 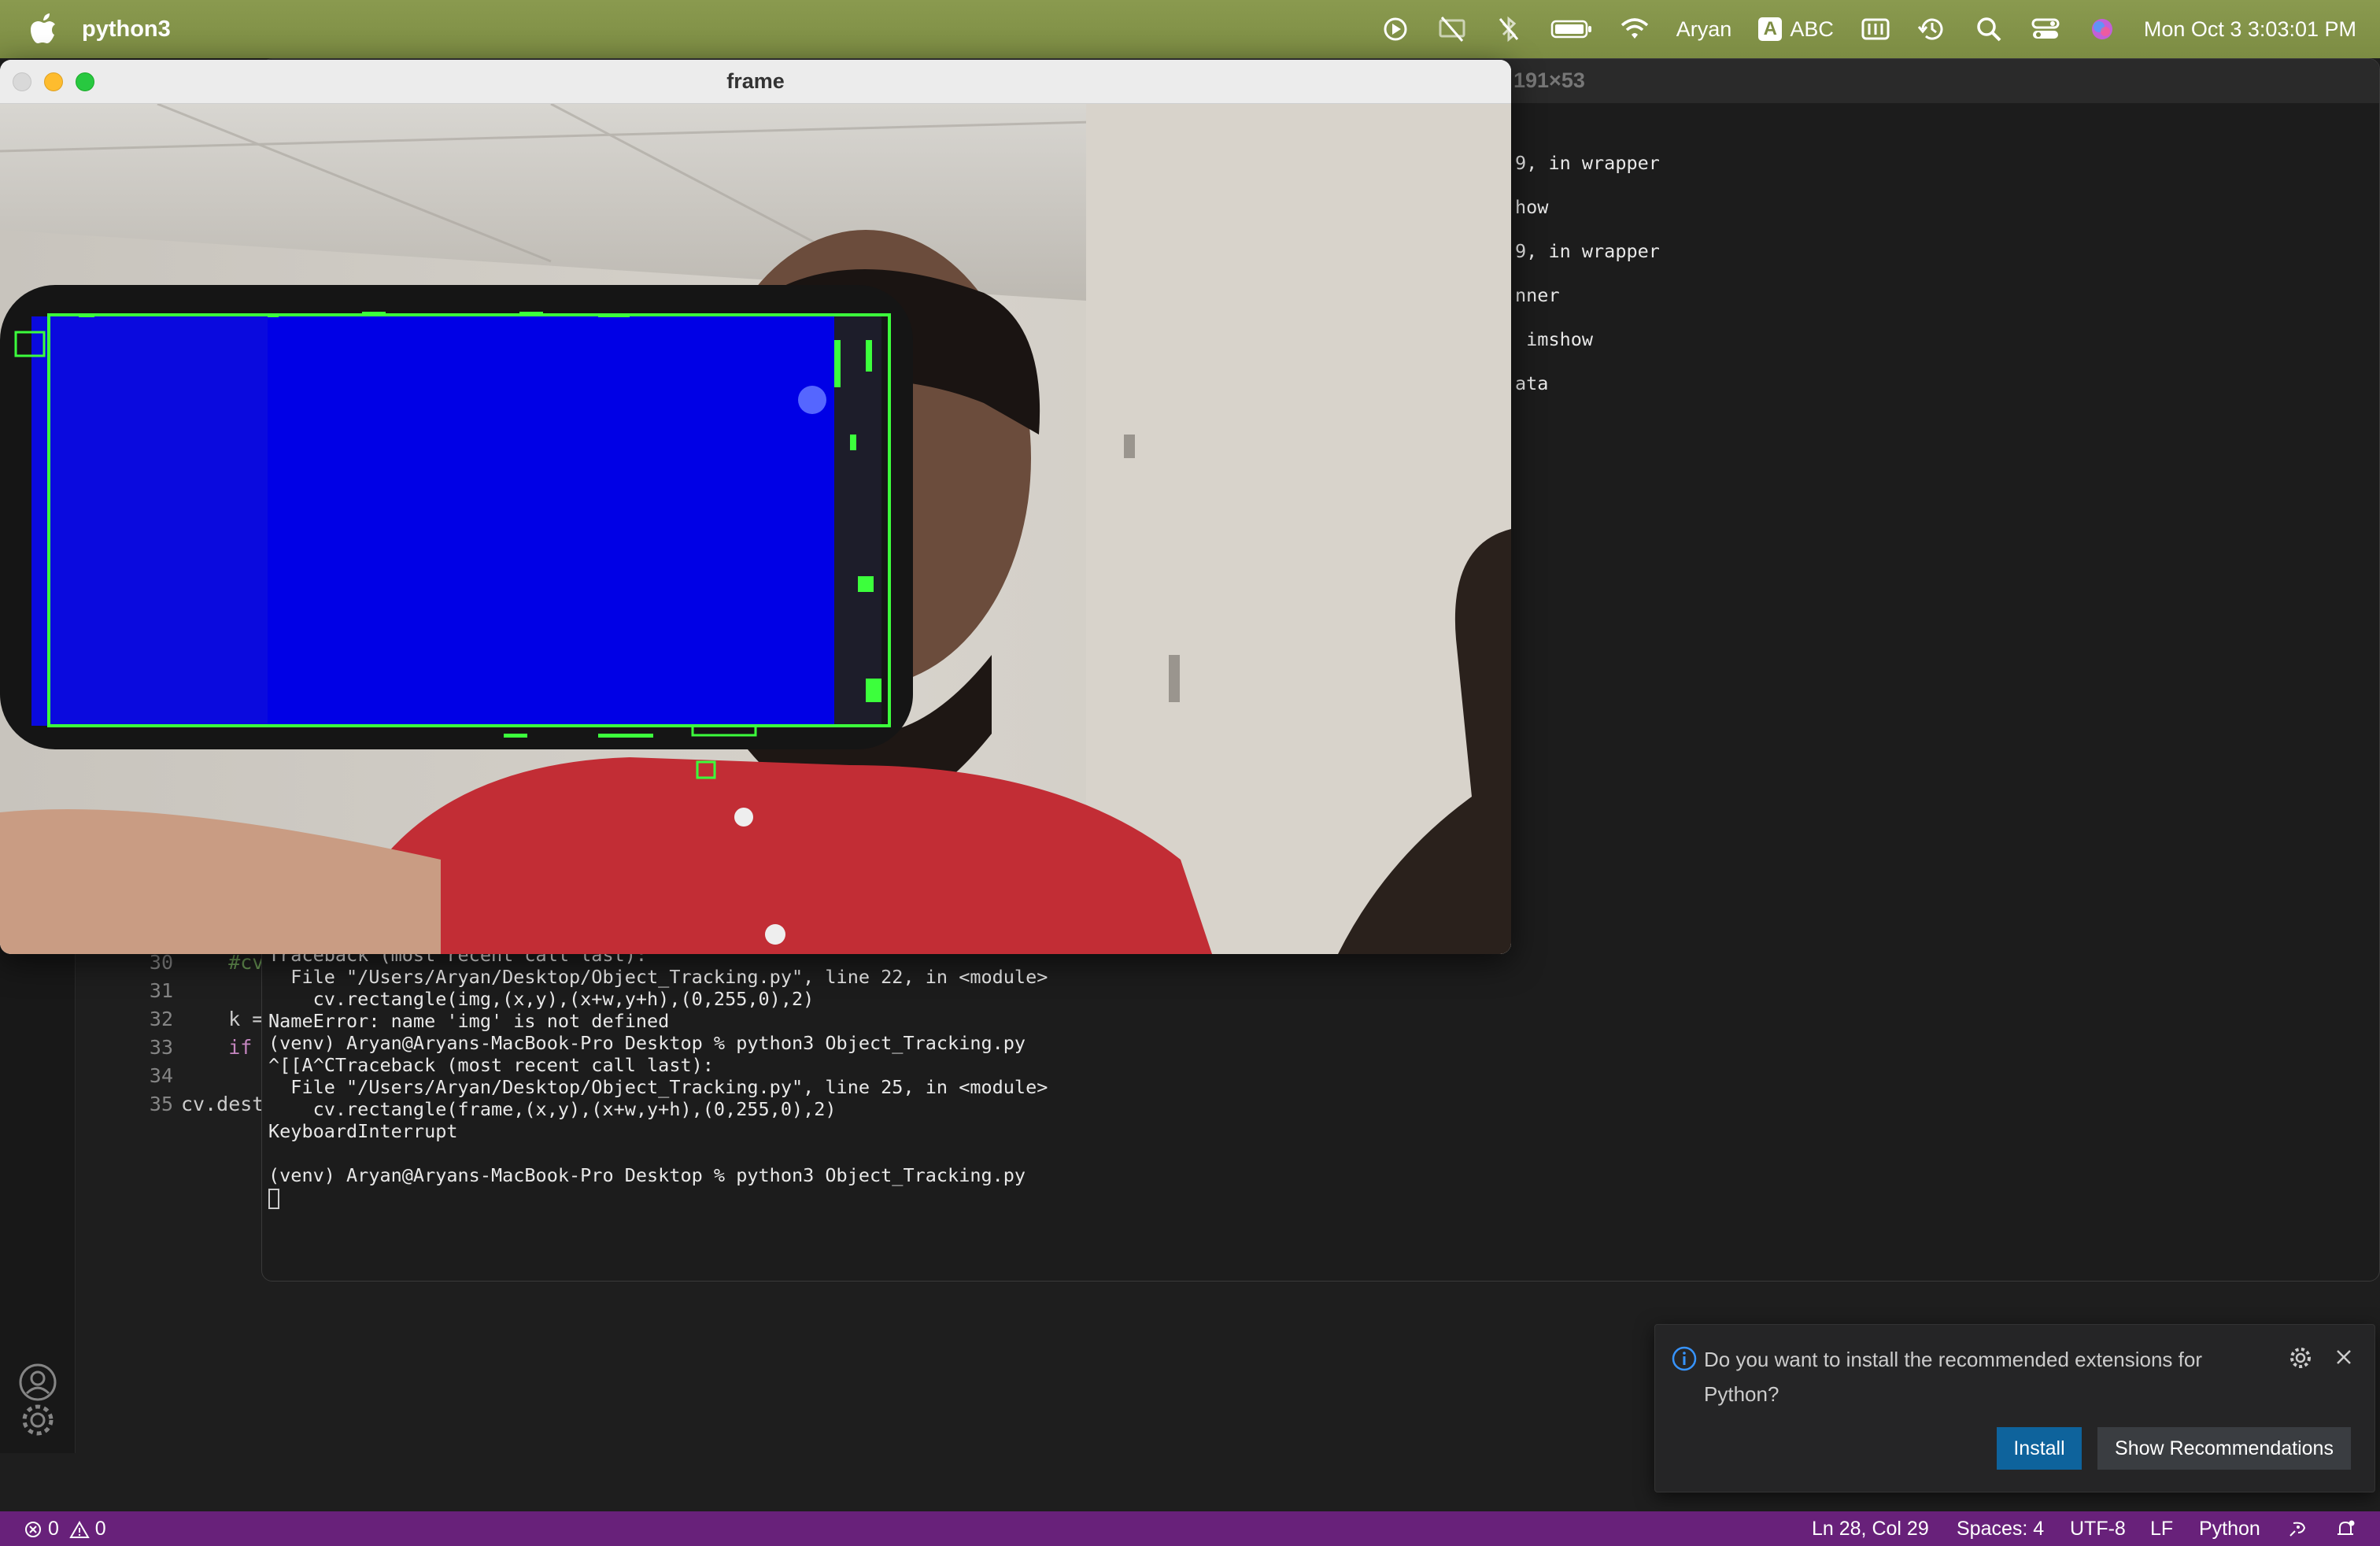 What do you see at coordinates (2224, 1449) in the screenshot?
I see `show-recommendations-button: Show Recommendations` at bounding box center [2224, 1449].